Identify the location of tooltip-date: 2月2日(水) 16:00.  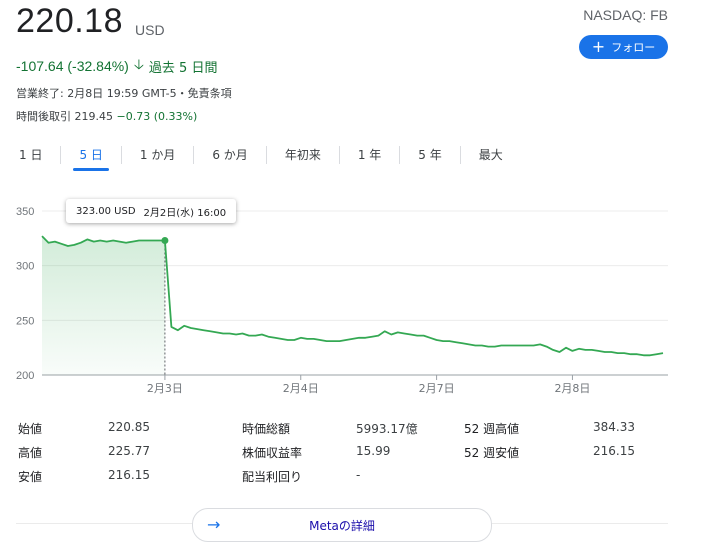
(185, 213).